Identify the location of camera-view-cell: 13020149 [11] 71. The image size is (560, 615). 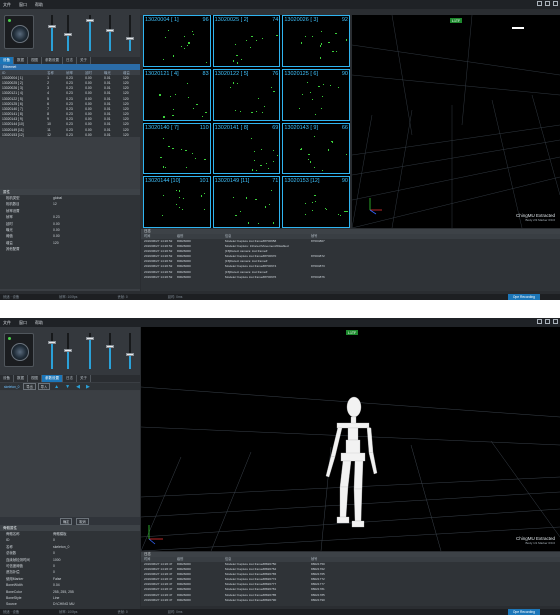
(246, 202).